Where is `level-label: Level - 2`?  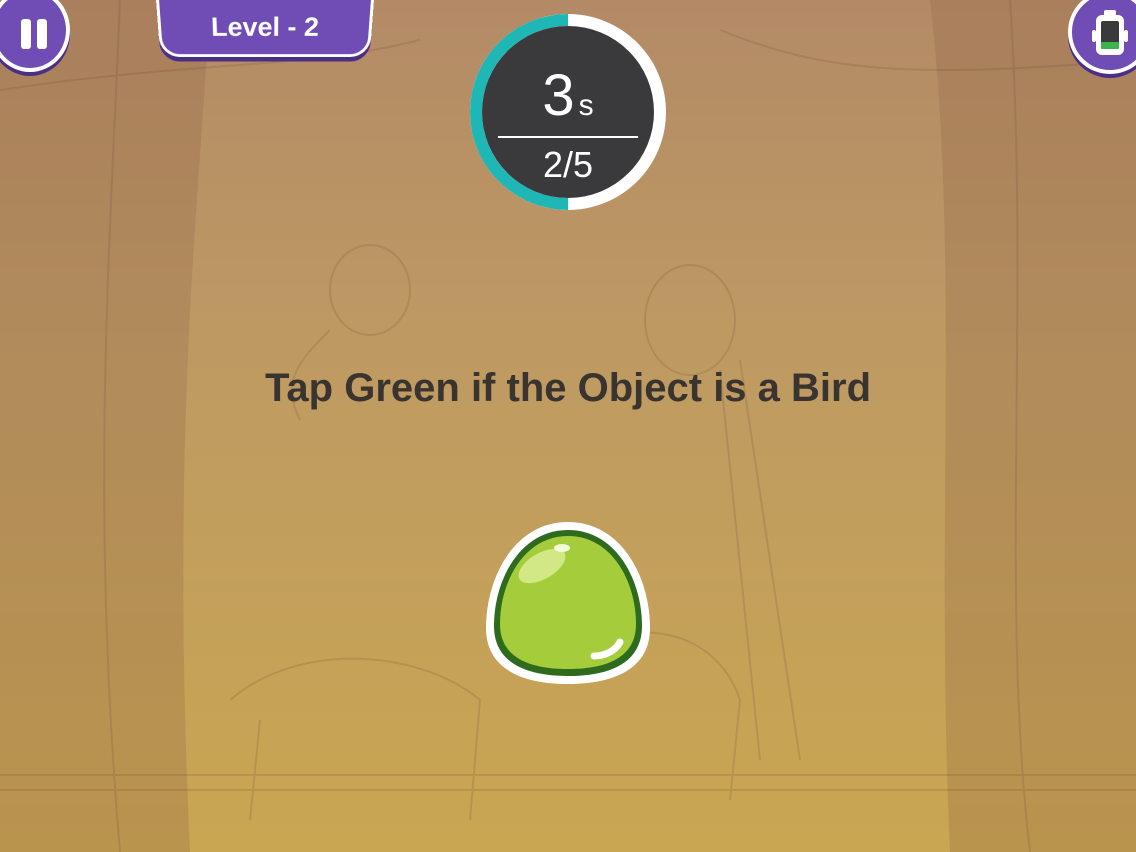 level-label: Level - 2 is located at coordinates (265, 26).